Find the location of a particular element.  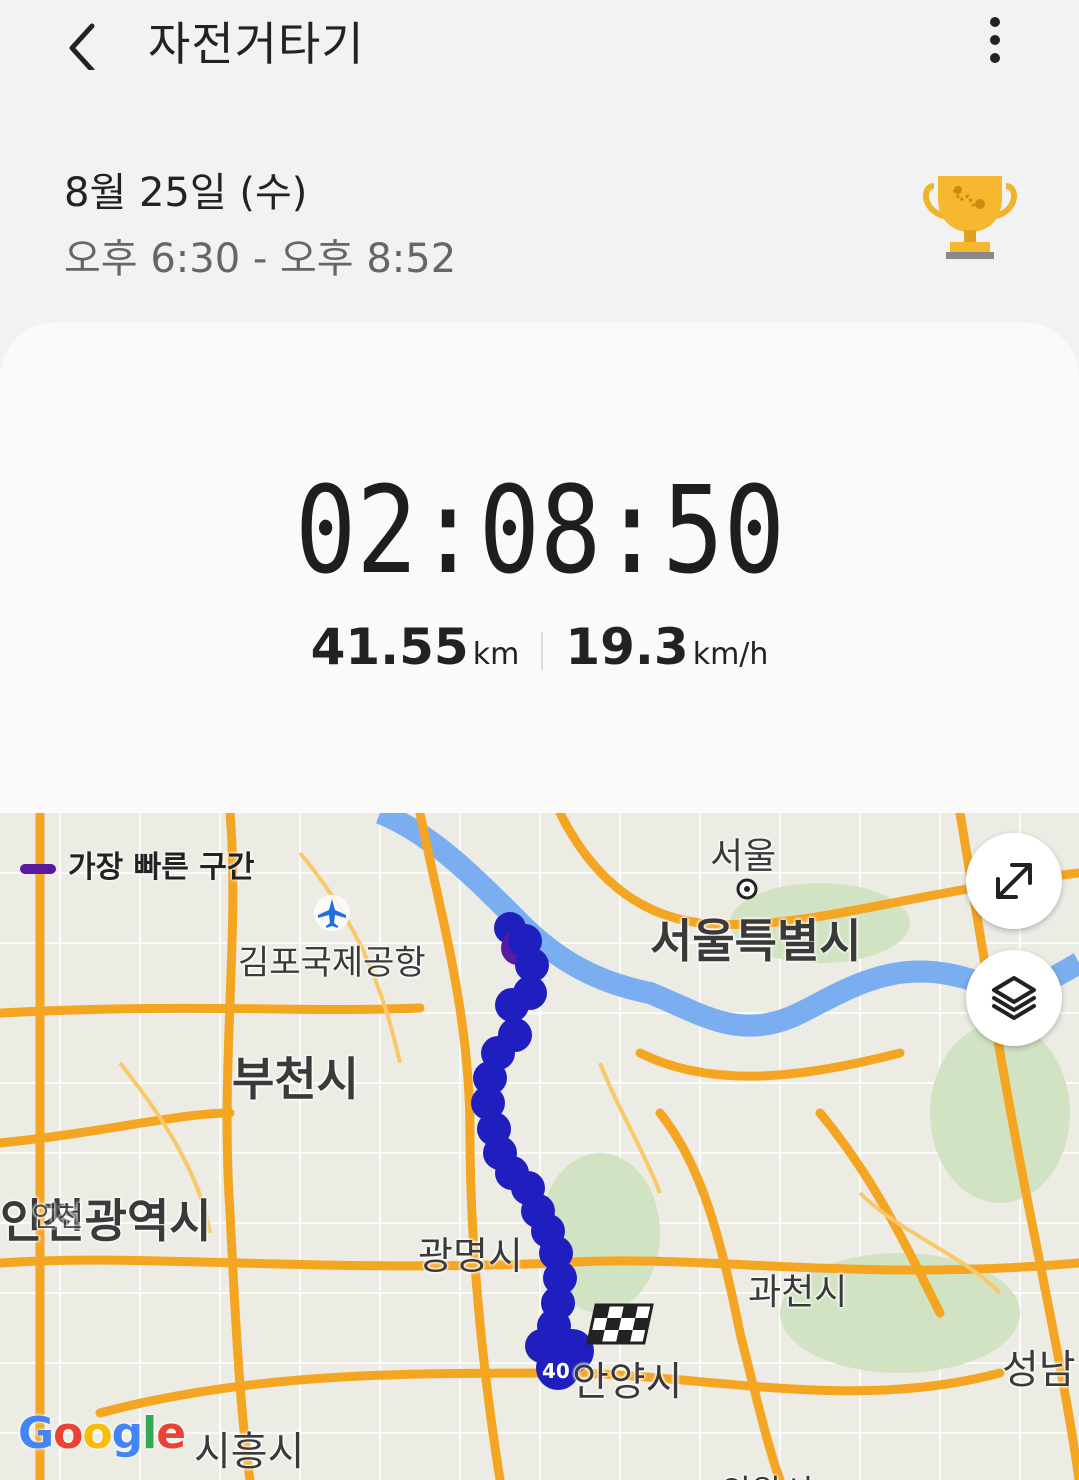

map-label-seongnam: 성남 is located at coordinates (1039, 1370).